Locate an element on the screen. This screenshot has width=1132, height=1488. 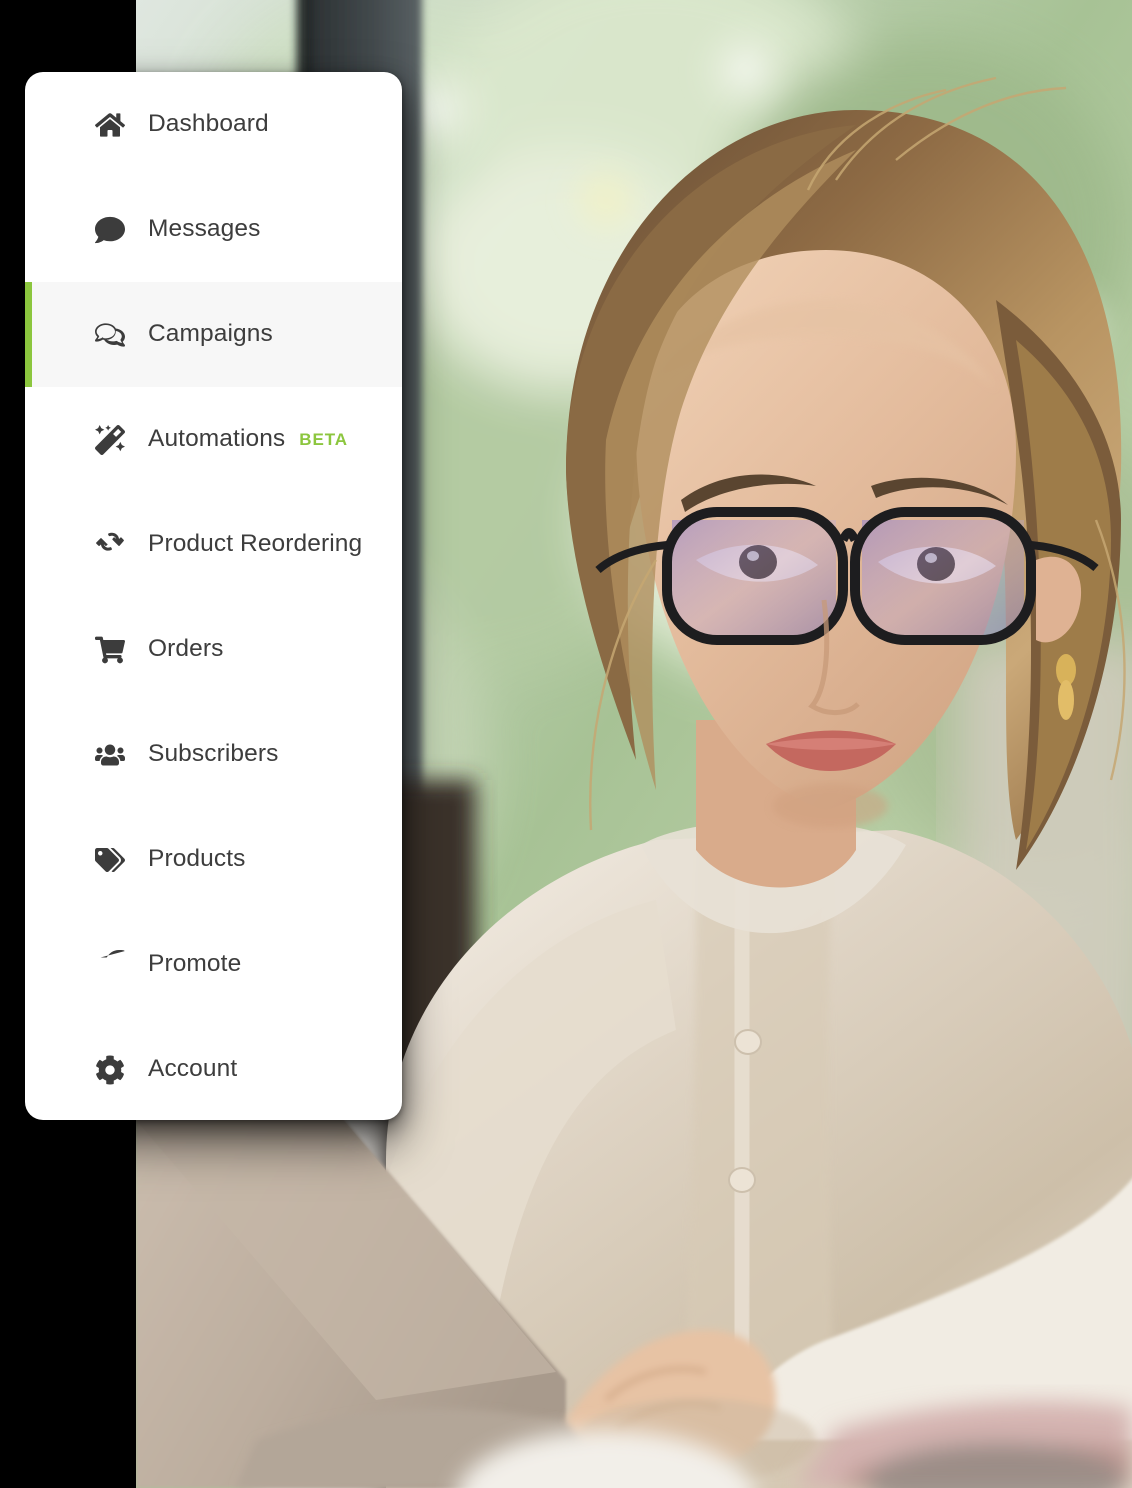
sidebar-item-account: Account is located at coordinates (213, 1068).